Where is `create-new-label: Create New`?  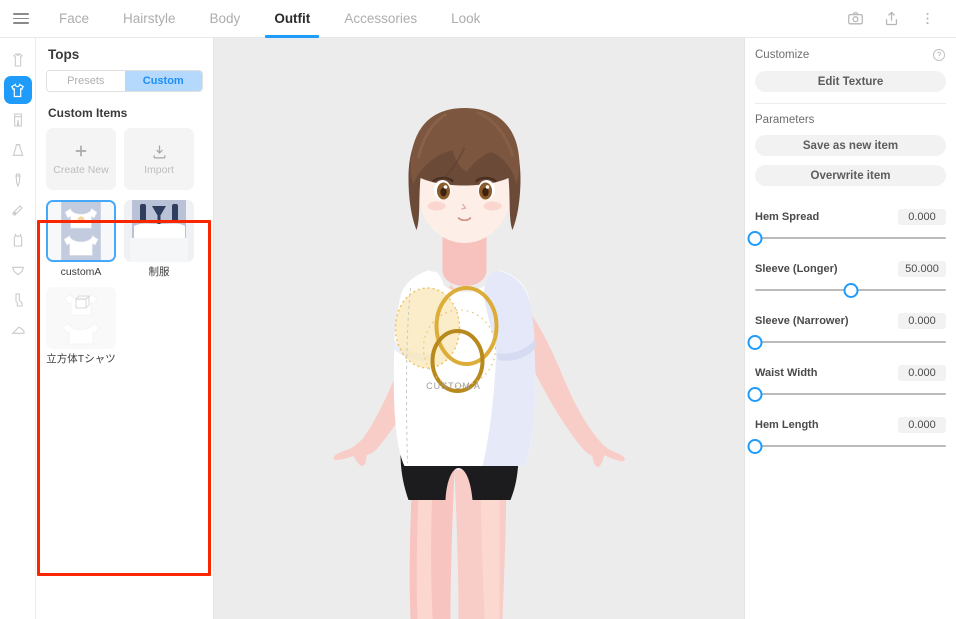
create-new-label: Create New is located at coordinates (81, 170).